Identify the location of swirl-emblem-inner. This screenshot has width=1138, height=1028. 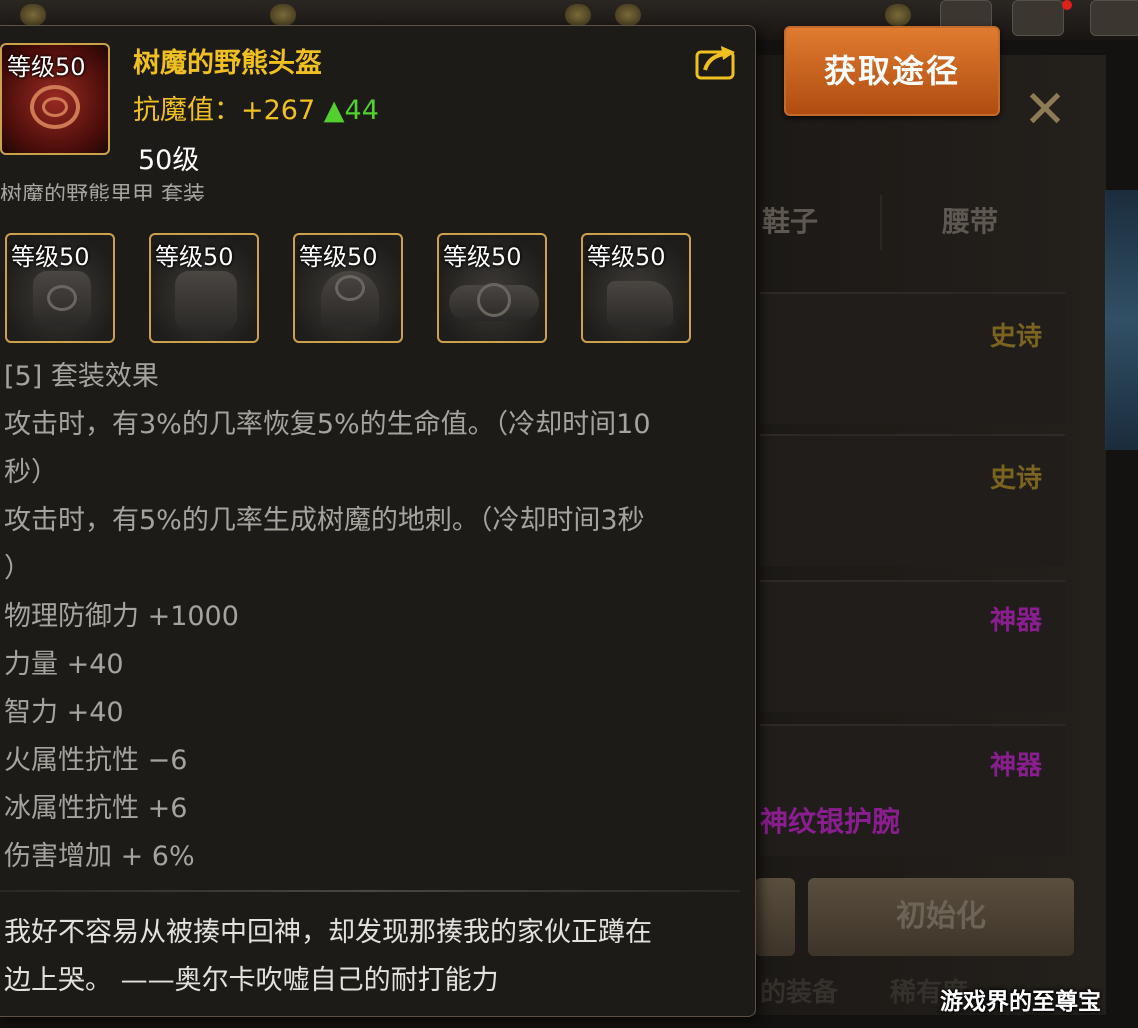
(55, 107).